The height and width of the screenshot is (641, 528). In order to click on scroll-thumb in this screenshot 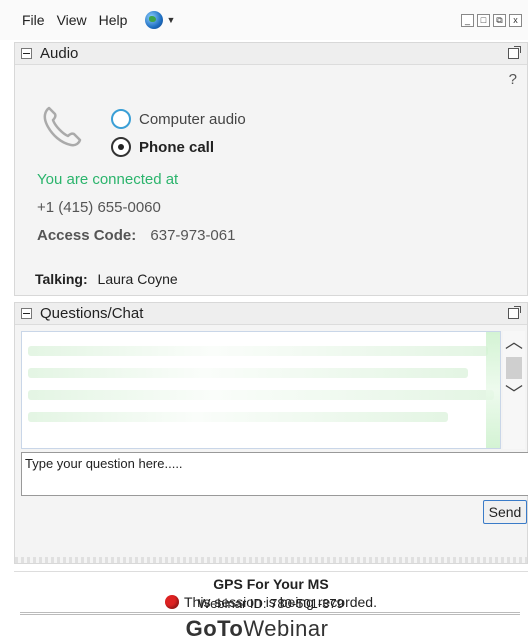, I will do `click(514, 368)`.